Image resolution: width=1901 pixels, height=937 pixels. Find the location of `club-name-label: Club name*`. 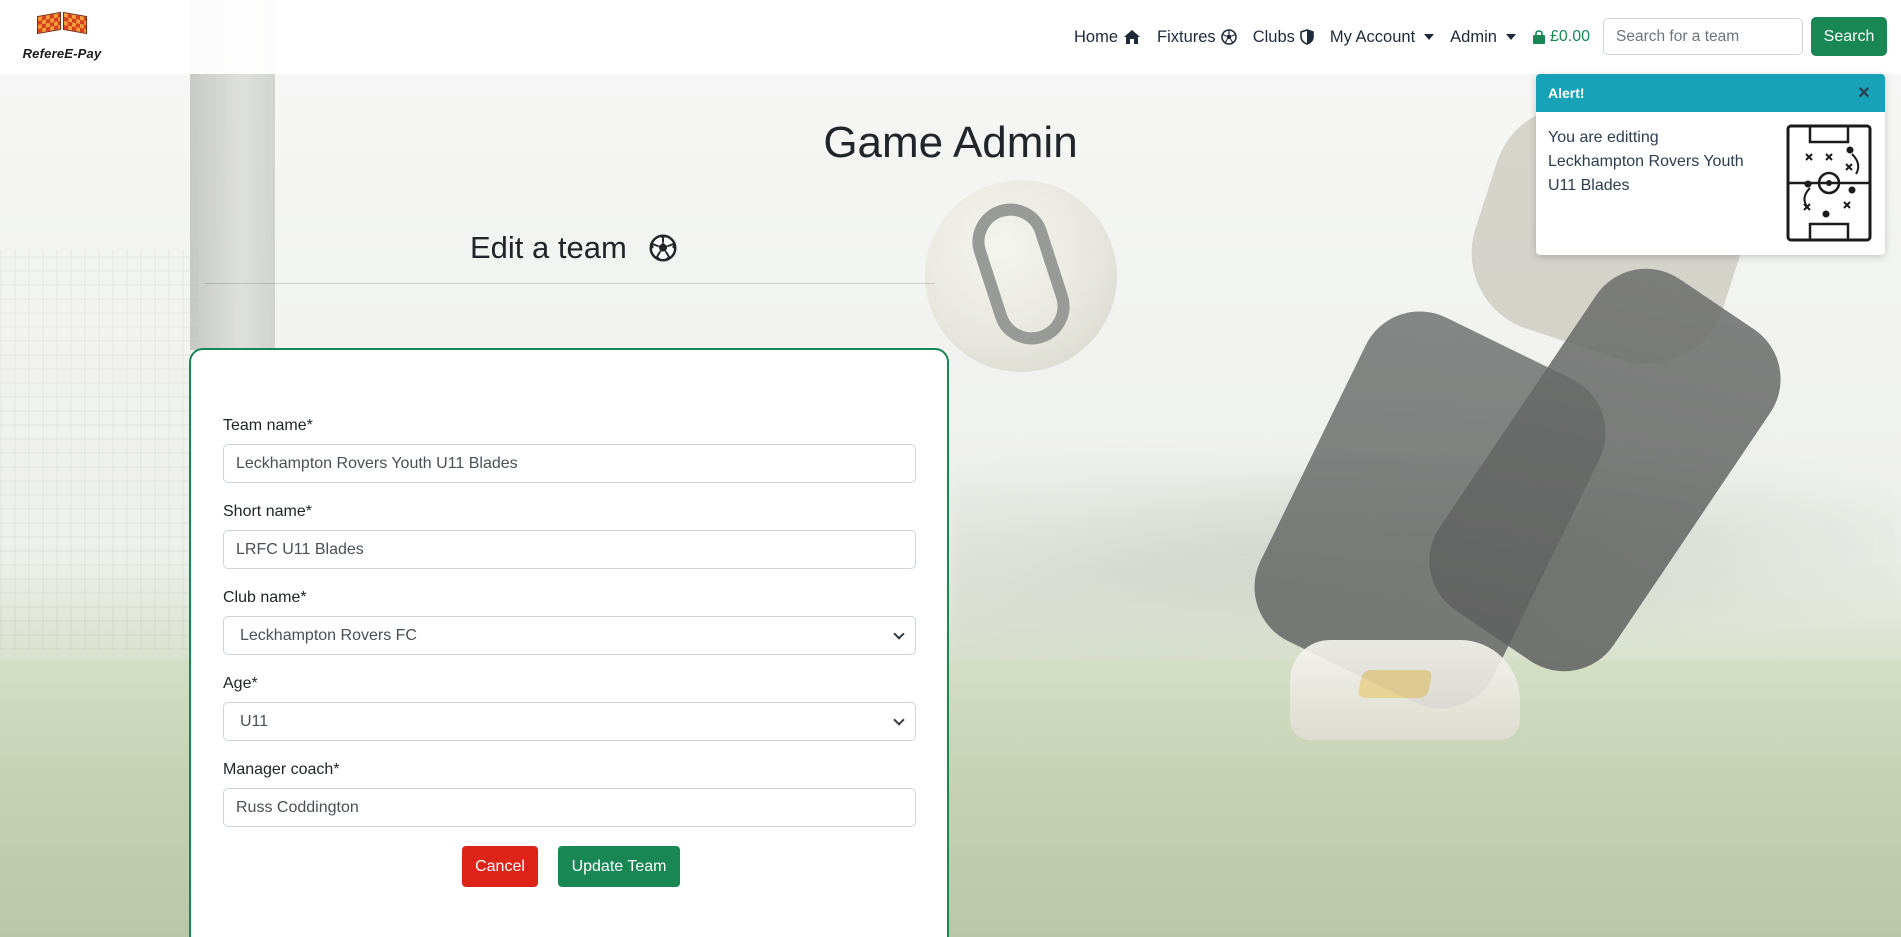

club-name-label: Club name* is located at coordinates (265, 597).